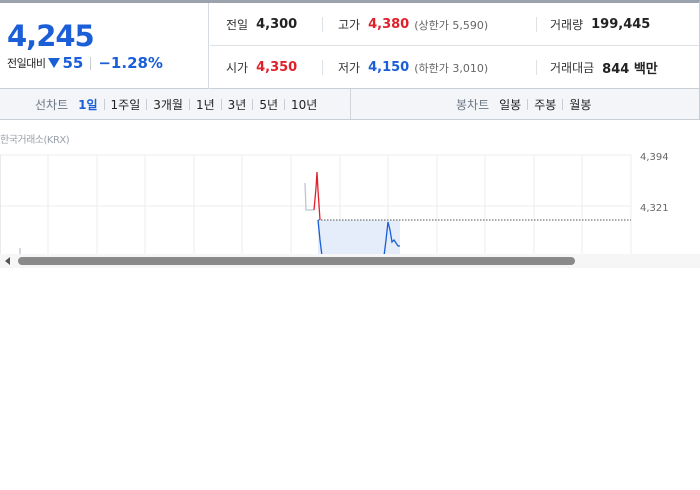 This screenshot has height=490, width=700. What do you see at coordinates (389, 24) in the screenshot?
I see `high-value: 4,380` at bounding box center [389, 24].